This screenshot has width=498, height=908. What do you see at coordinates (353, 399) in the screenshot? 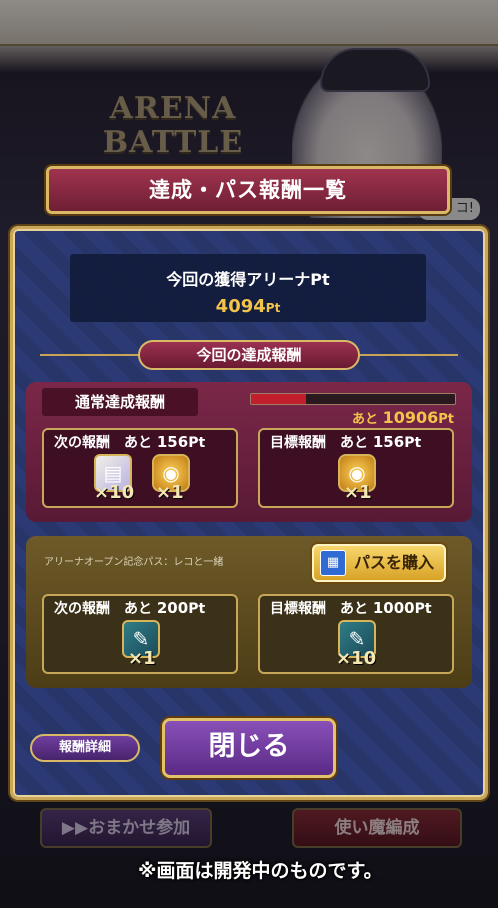
I see `reward-progress-bar` at bounding box center [353, 399].